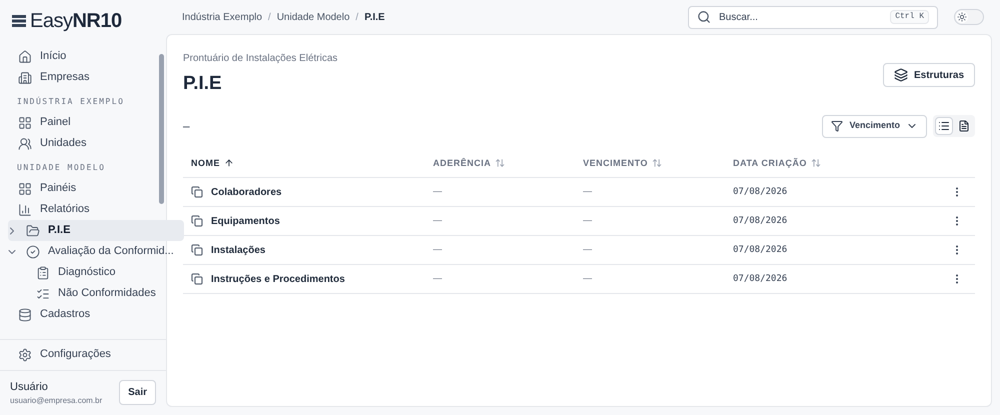 Image resolution: width=1000 pixels, height=415 pixels. What do you see at coordinates (96, 293) in the screenshot?
I see `sidebar-subitem: Não Conformidades` at bounding box center [96, 293].